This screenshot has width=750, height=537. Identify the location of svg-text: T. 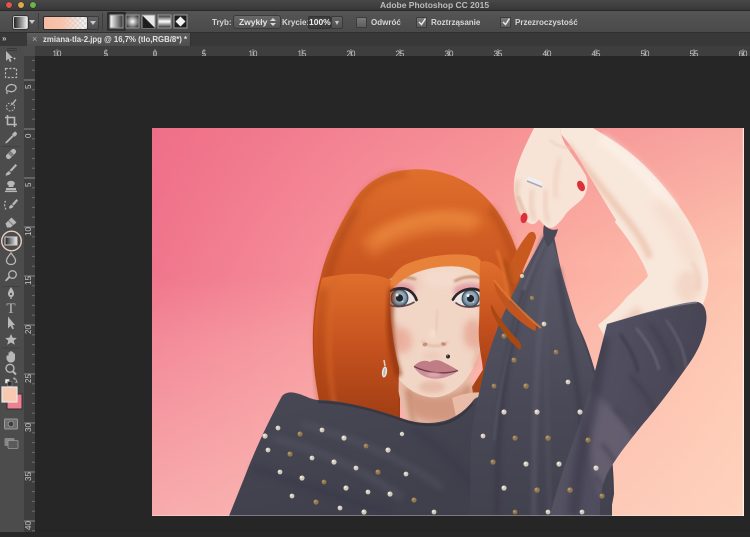
(10, 309).